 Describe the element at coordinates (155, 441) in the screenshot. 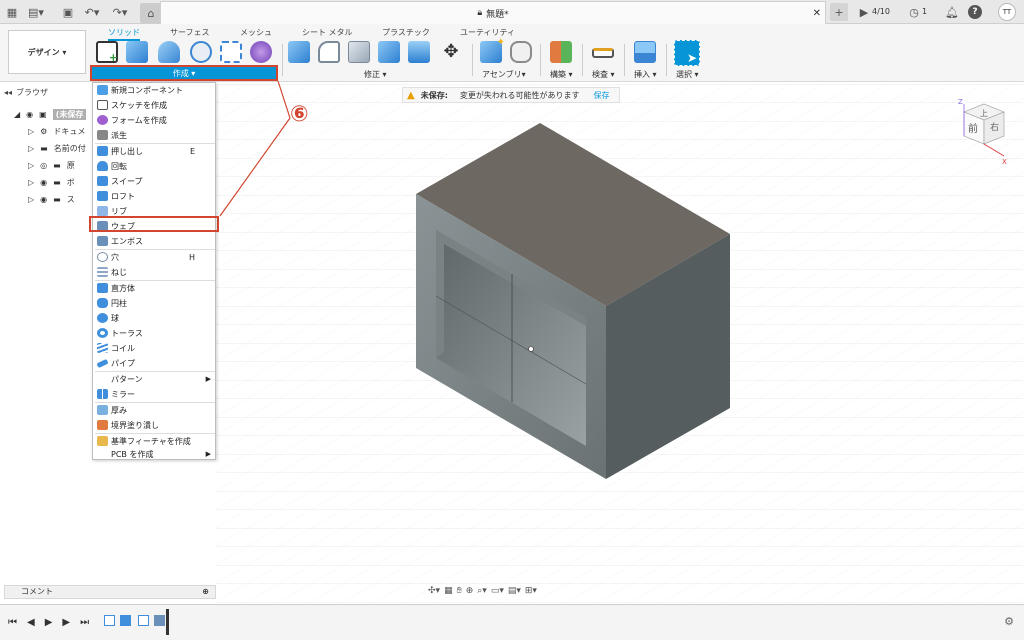

I see `menu-item-base-feature: 基準フィーチャを作成` at that location.